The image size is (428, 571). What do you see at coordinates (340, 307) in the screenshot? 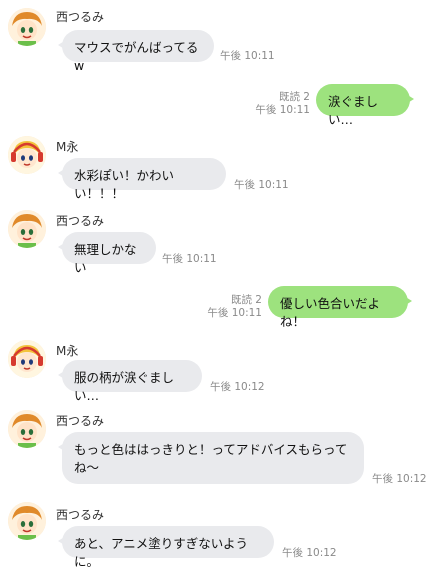
I see `message-bubble: 優しい色合いだよね！` at bounding box center [340, 307].